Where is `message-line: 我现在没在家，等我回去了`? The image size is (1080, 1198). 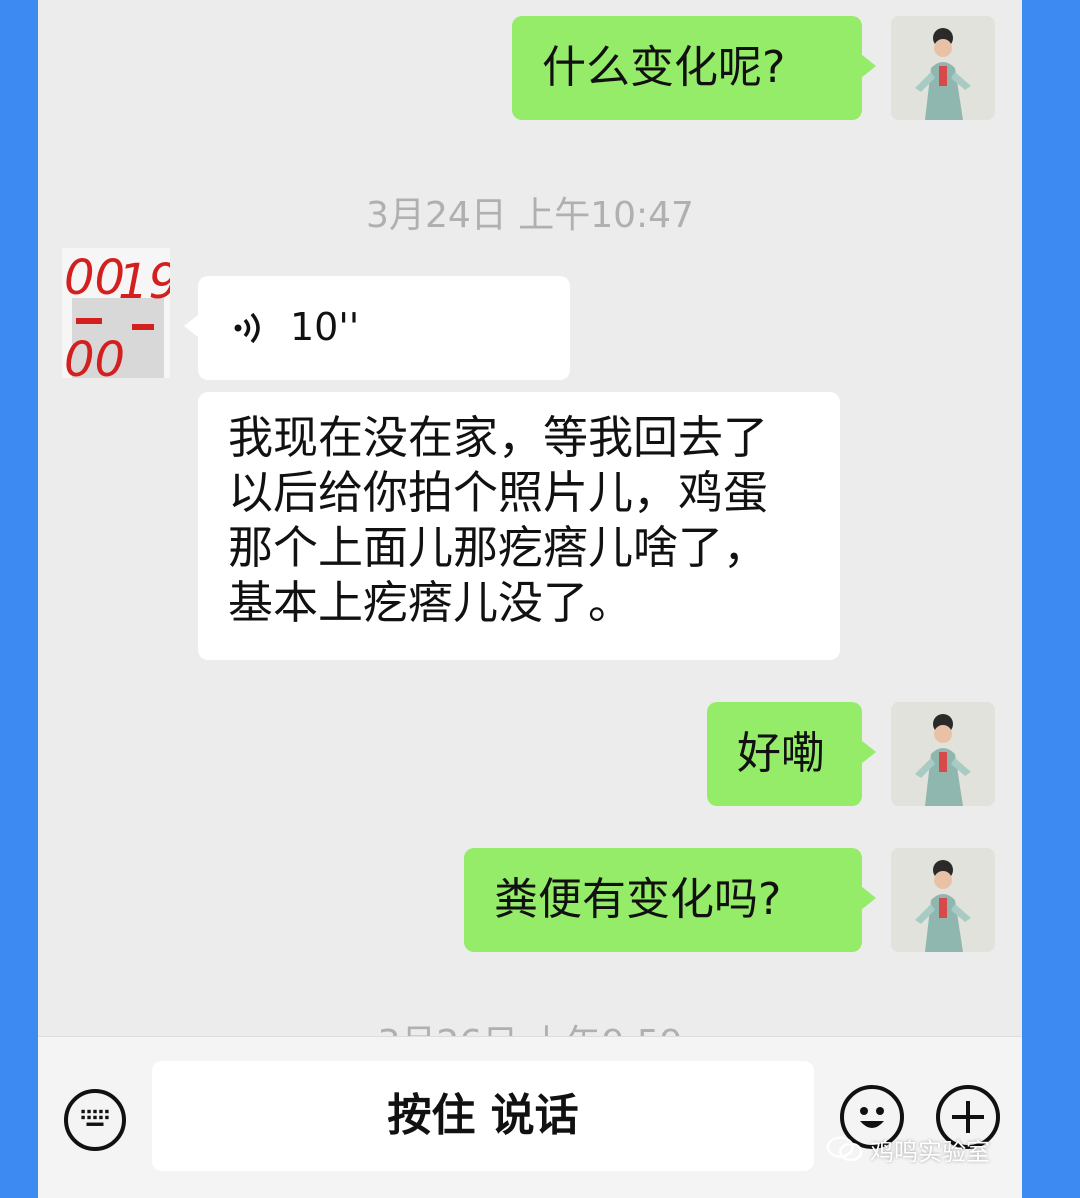
message-line: 我现在没在家，等我回去了 is located at coordinates (498, 437).